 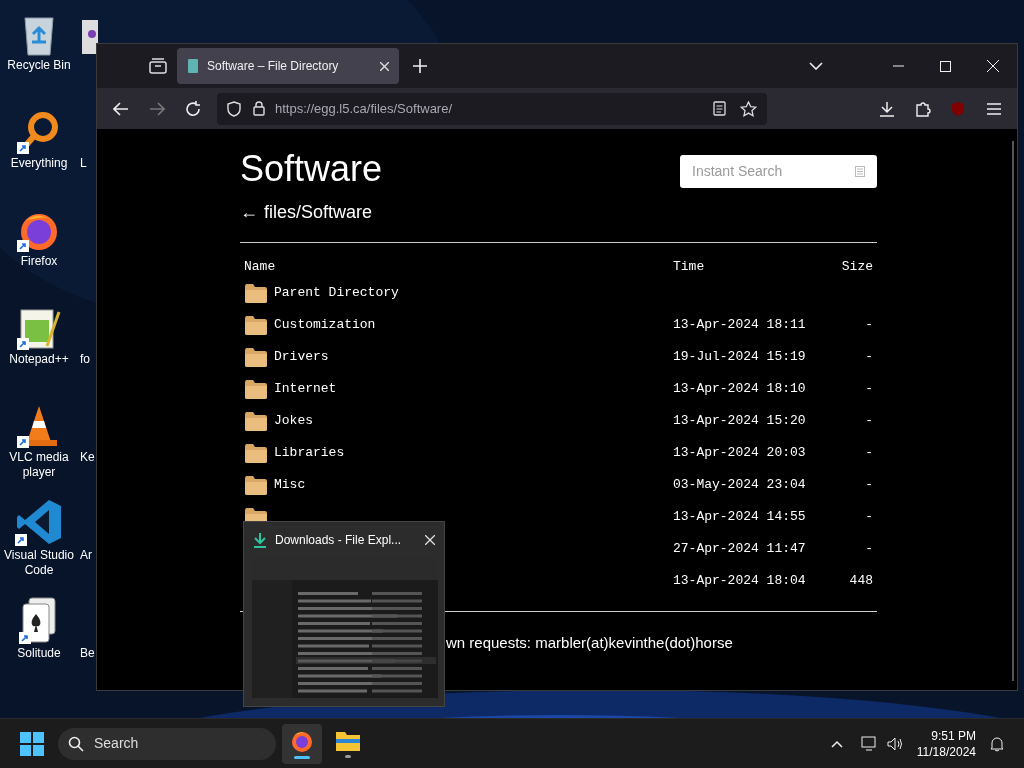 I want to click on file-name-link: Customization, so click(x=325, y=325).